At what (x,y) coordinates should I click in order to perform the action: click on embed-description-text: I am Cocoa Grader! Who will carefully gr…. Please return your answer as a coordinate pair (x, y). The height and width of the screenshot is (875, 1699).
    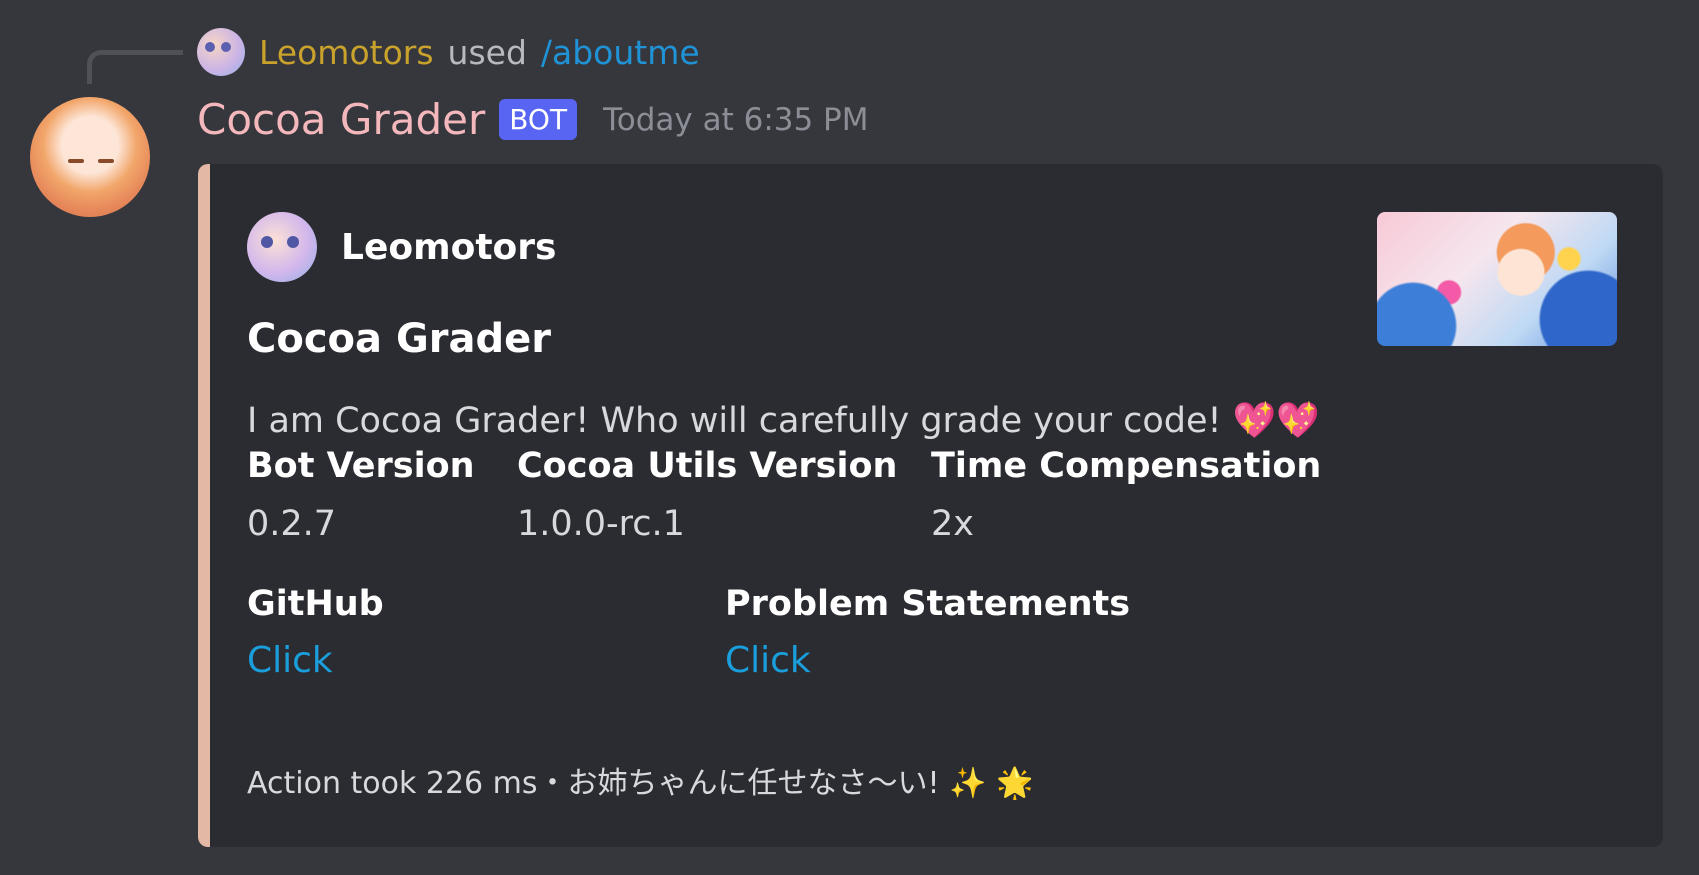
    Looking at the image, I should click on (734, 421).